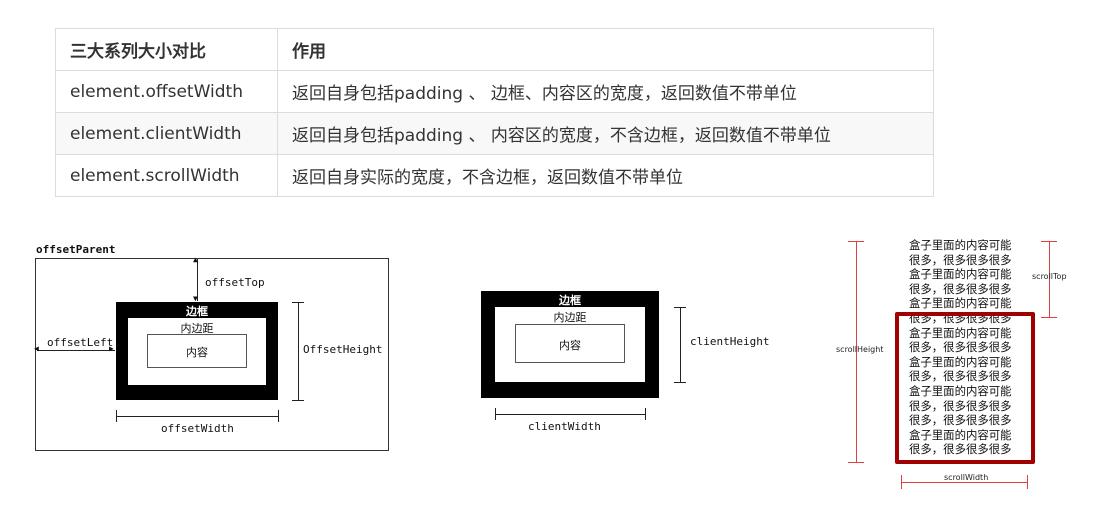 The height and width of the screenshot is (506, 1104). What do you see at coordinates (166, 175) in the screenshot?
I see `table-cell-property: element.scrollWidth` at bounding box center [166, 175].